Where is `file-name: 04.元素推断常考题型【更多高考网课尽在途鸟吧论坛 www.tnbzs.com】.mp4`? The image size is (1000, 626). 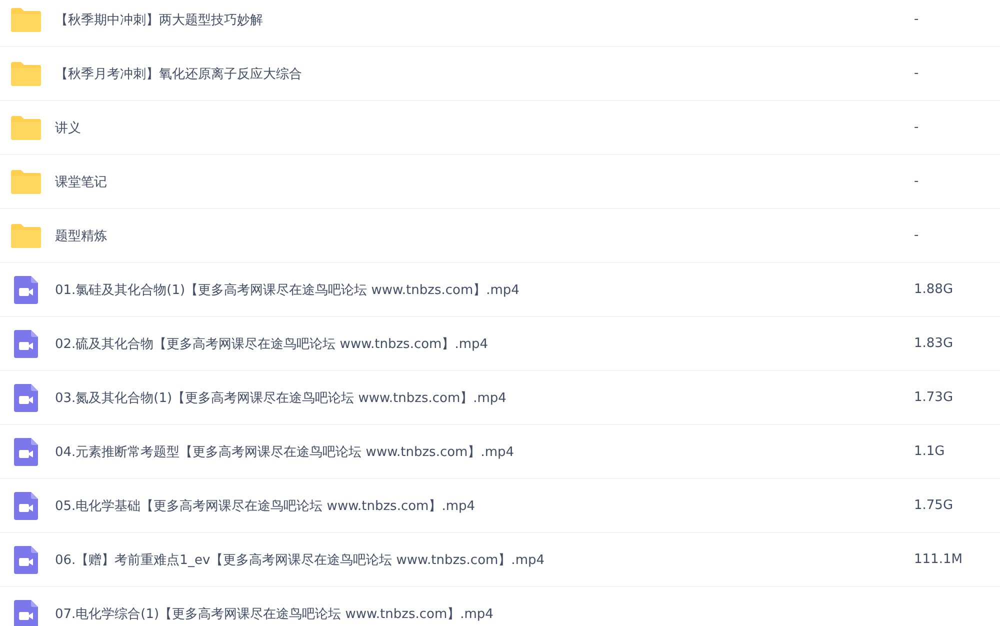 file-name: 04.元素推断常考题型【更多高考网课尽在途鸟吧论坛 www.tnbzs.com】.mp4 is located at coordinates (484, 451).